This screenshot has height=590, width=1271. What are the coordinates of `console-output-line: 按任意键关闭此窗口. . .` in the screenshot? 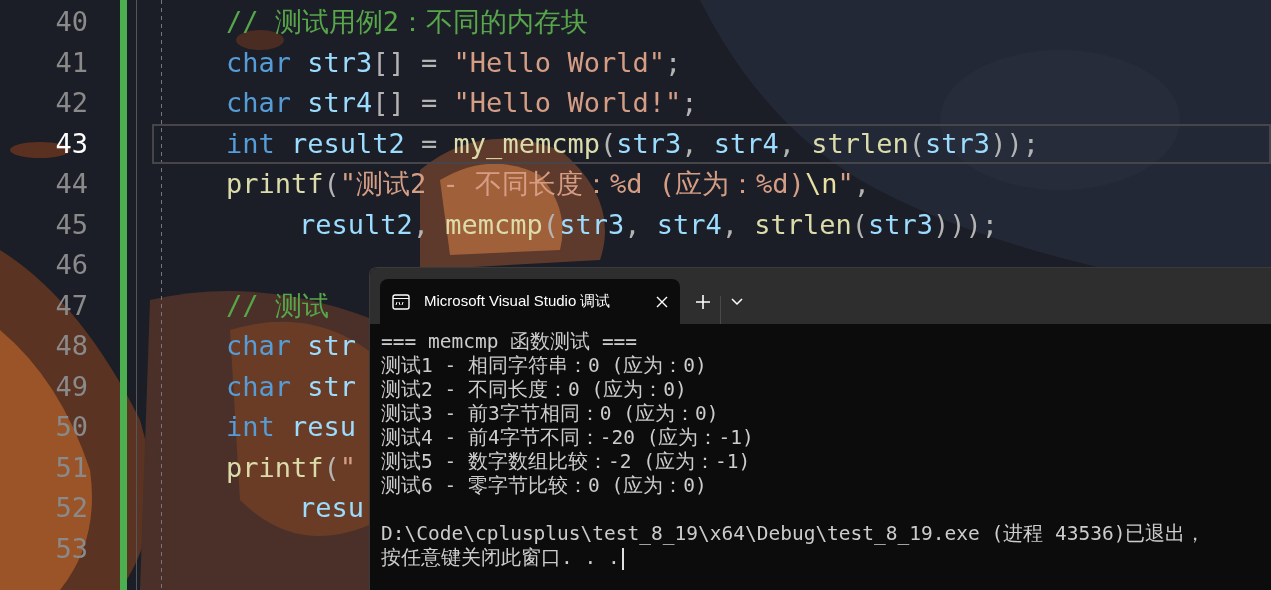 It's located at (500, 558).